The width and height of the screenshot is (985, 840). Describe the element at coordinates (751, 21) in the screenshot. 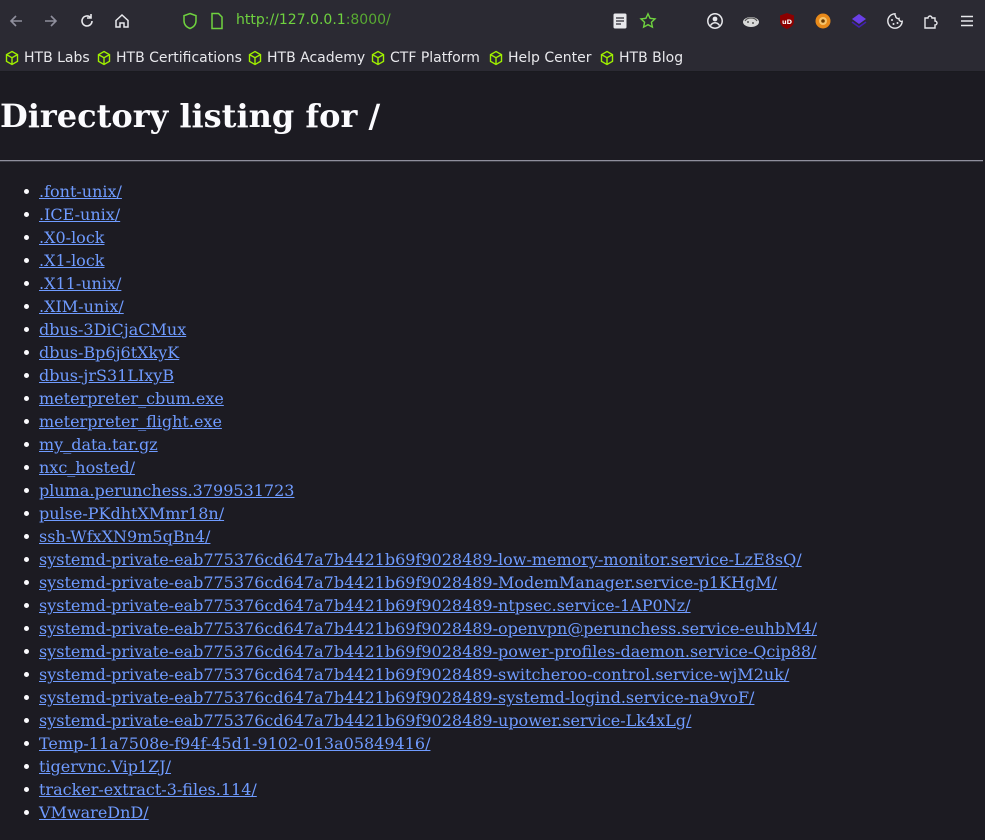

I see `extension-cookie-button` at that location.